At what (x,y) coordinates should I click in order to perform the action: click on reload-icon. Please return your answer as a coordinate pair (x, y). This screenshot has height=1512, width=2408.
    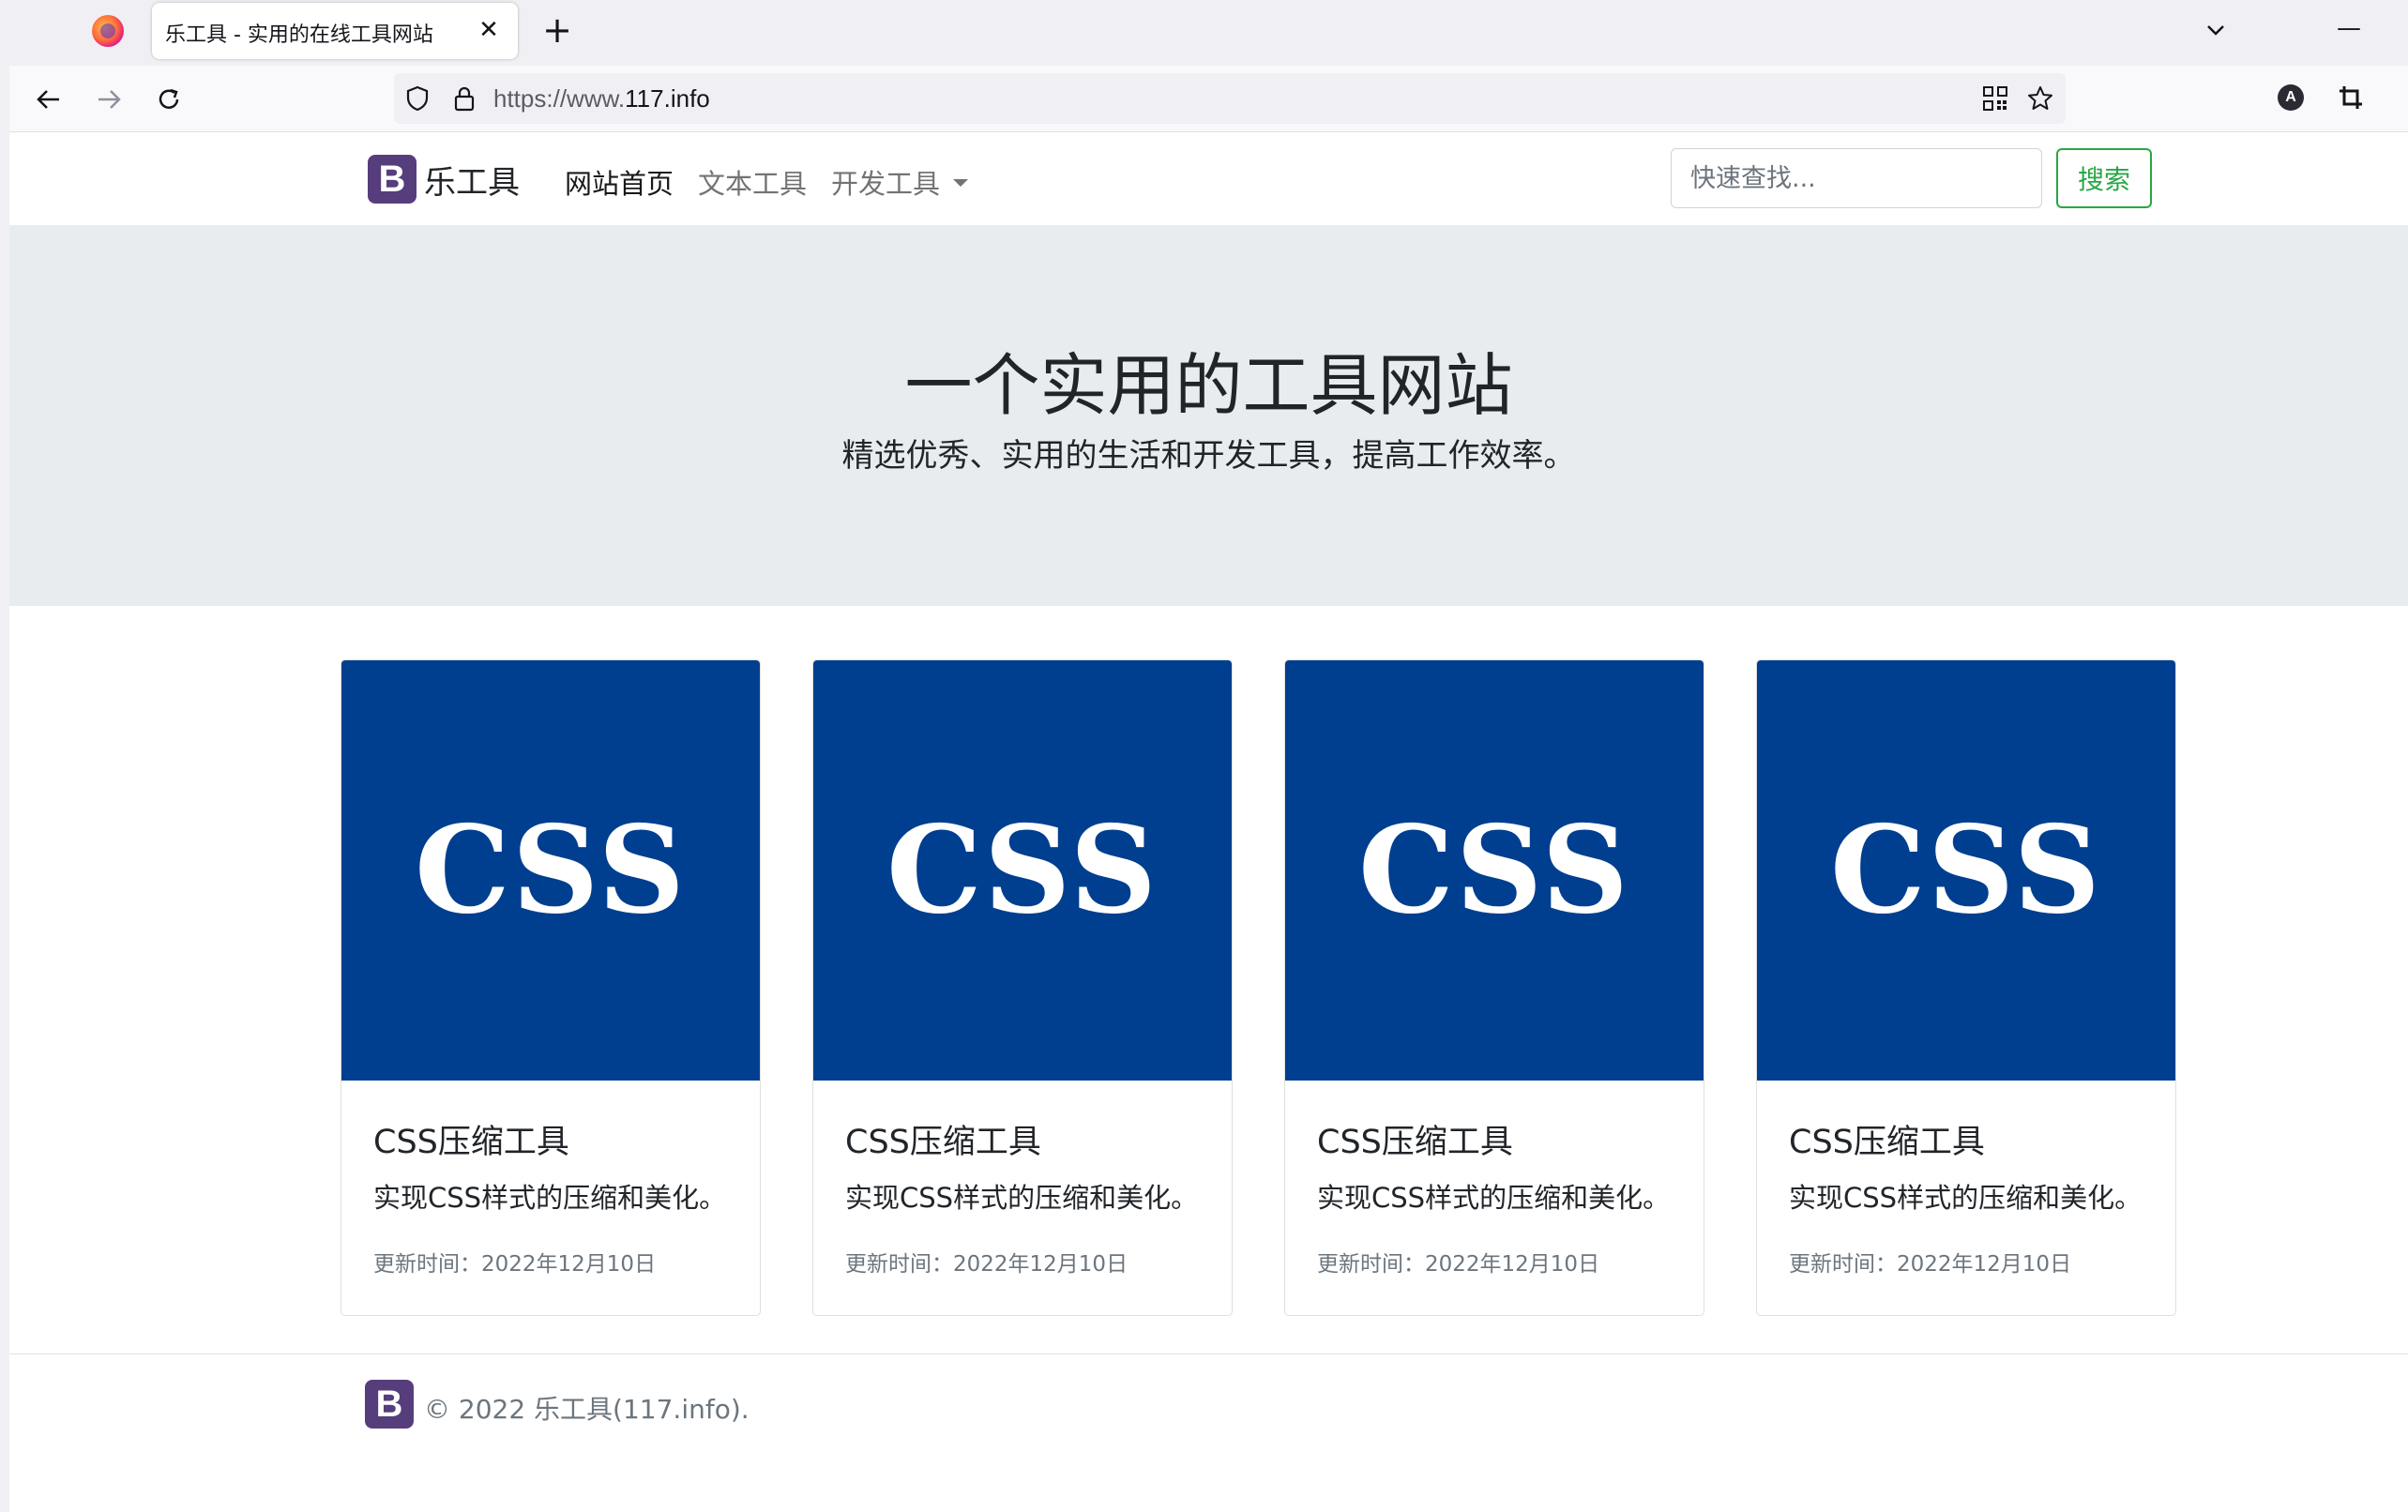
    Looking at the image, I should click on (169, 99).